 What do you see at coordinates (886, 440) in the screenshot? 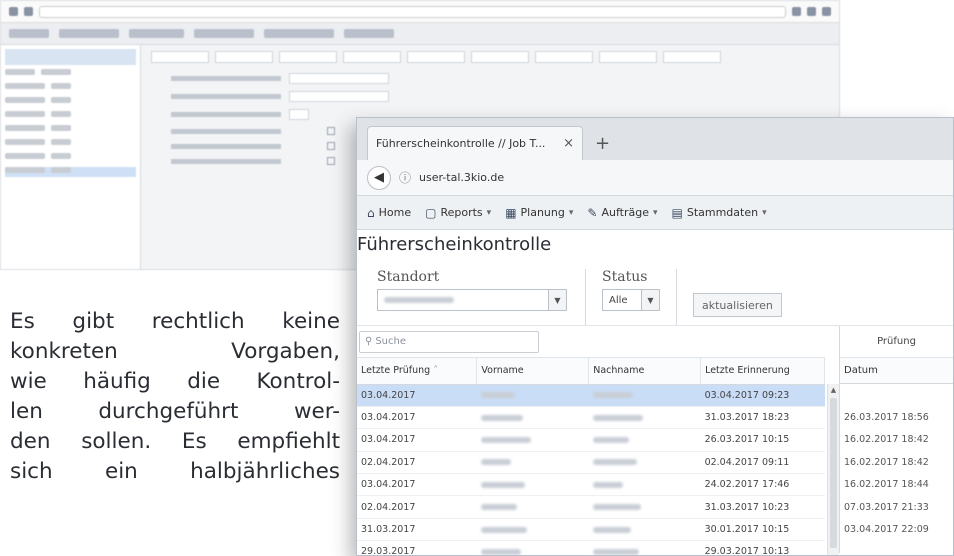
I see `check-date-cell: 16.02.2017 18:42` at bounding box center [886, 440].